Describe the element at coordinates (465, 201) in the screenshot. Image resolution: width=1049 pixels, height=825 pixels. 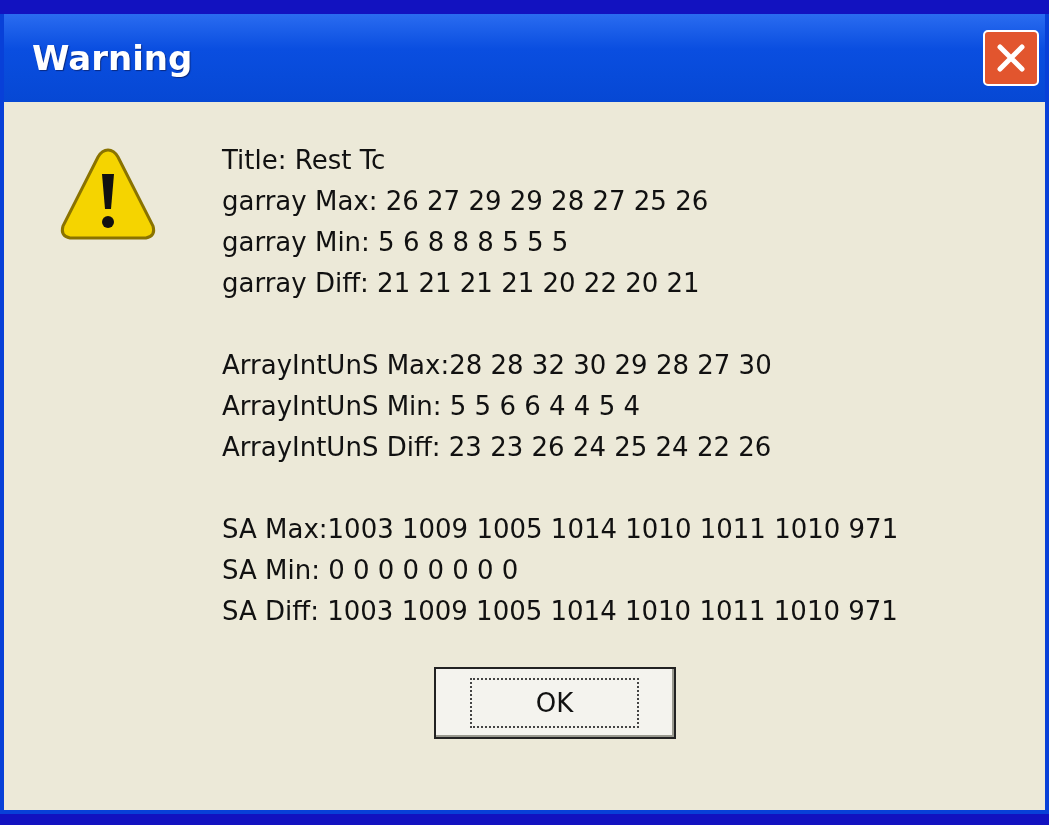
I see `message-line: garray Max: 26 27 29 29 28 27 25 26` at that location.